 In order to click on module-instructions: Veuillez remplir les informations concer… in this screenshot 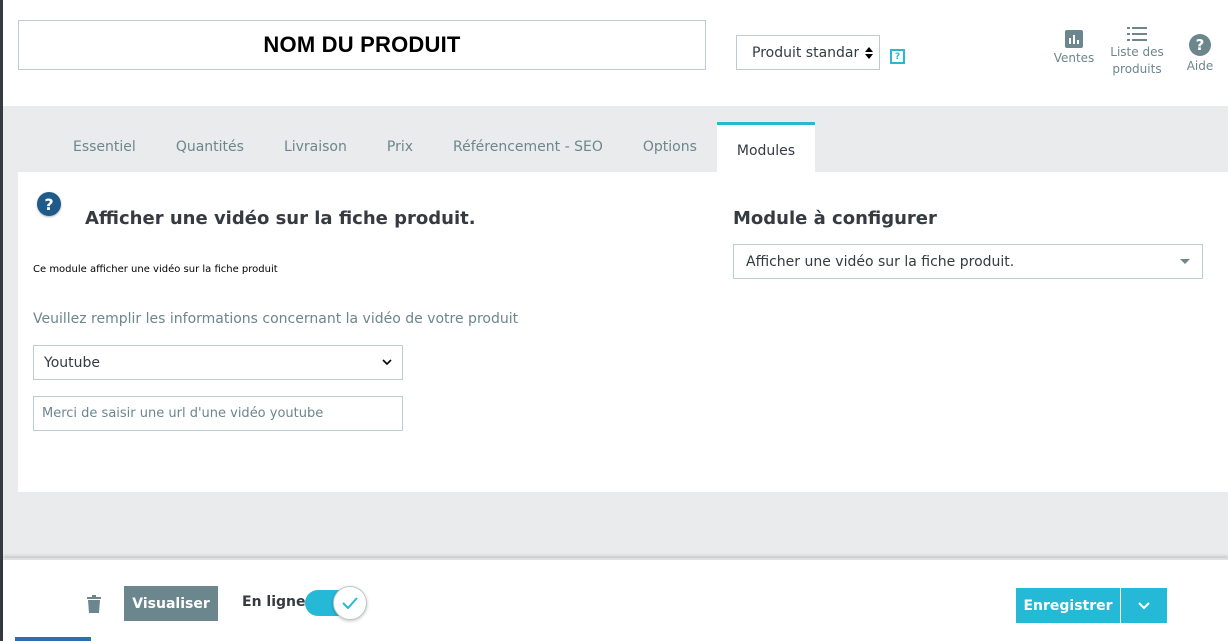, I will do `click(276, 319)`.